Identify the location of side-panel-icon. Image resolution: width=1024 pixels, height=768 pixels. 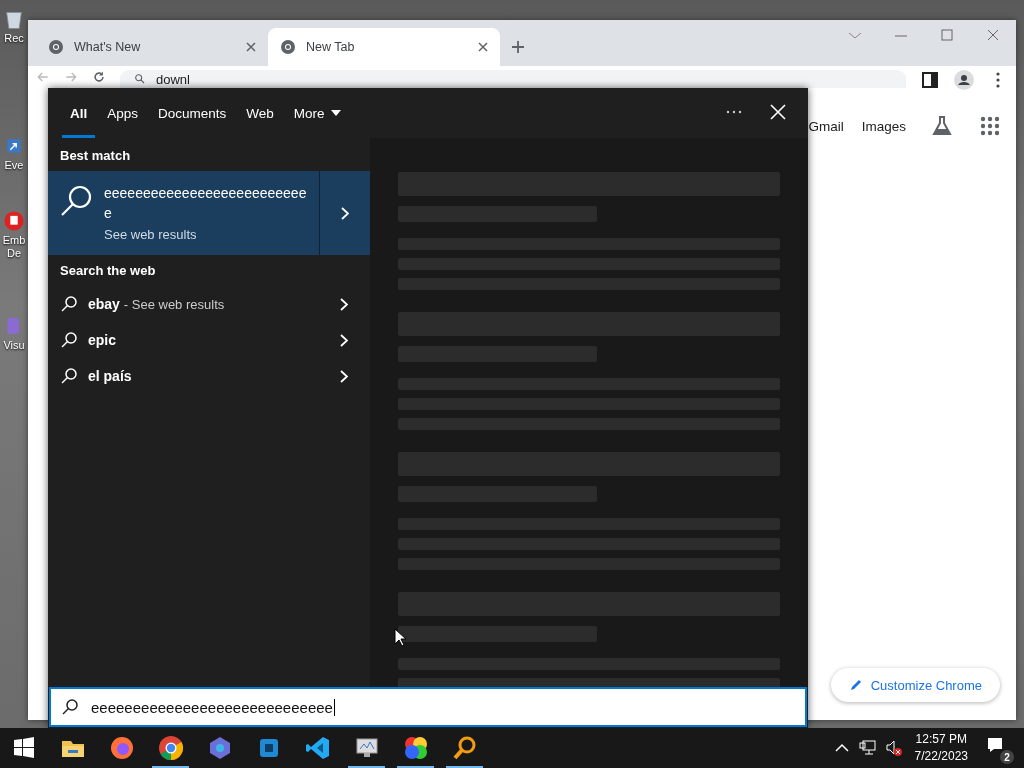
(930, 80).